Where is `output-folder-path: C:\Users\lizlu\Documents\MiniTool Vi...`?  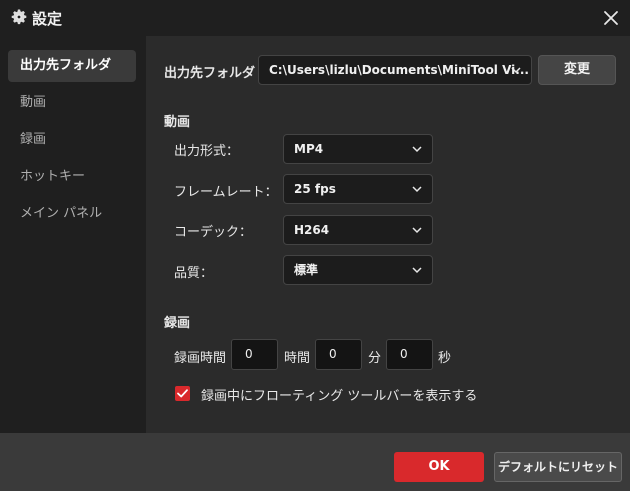
output-folder-path: C:\Users\lizlu\Documents\MiniTool Vi... is located at coordinates (399, 70).